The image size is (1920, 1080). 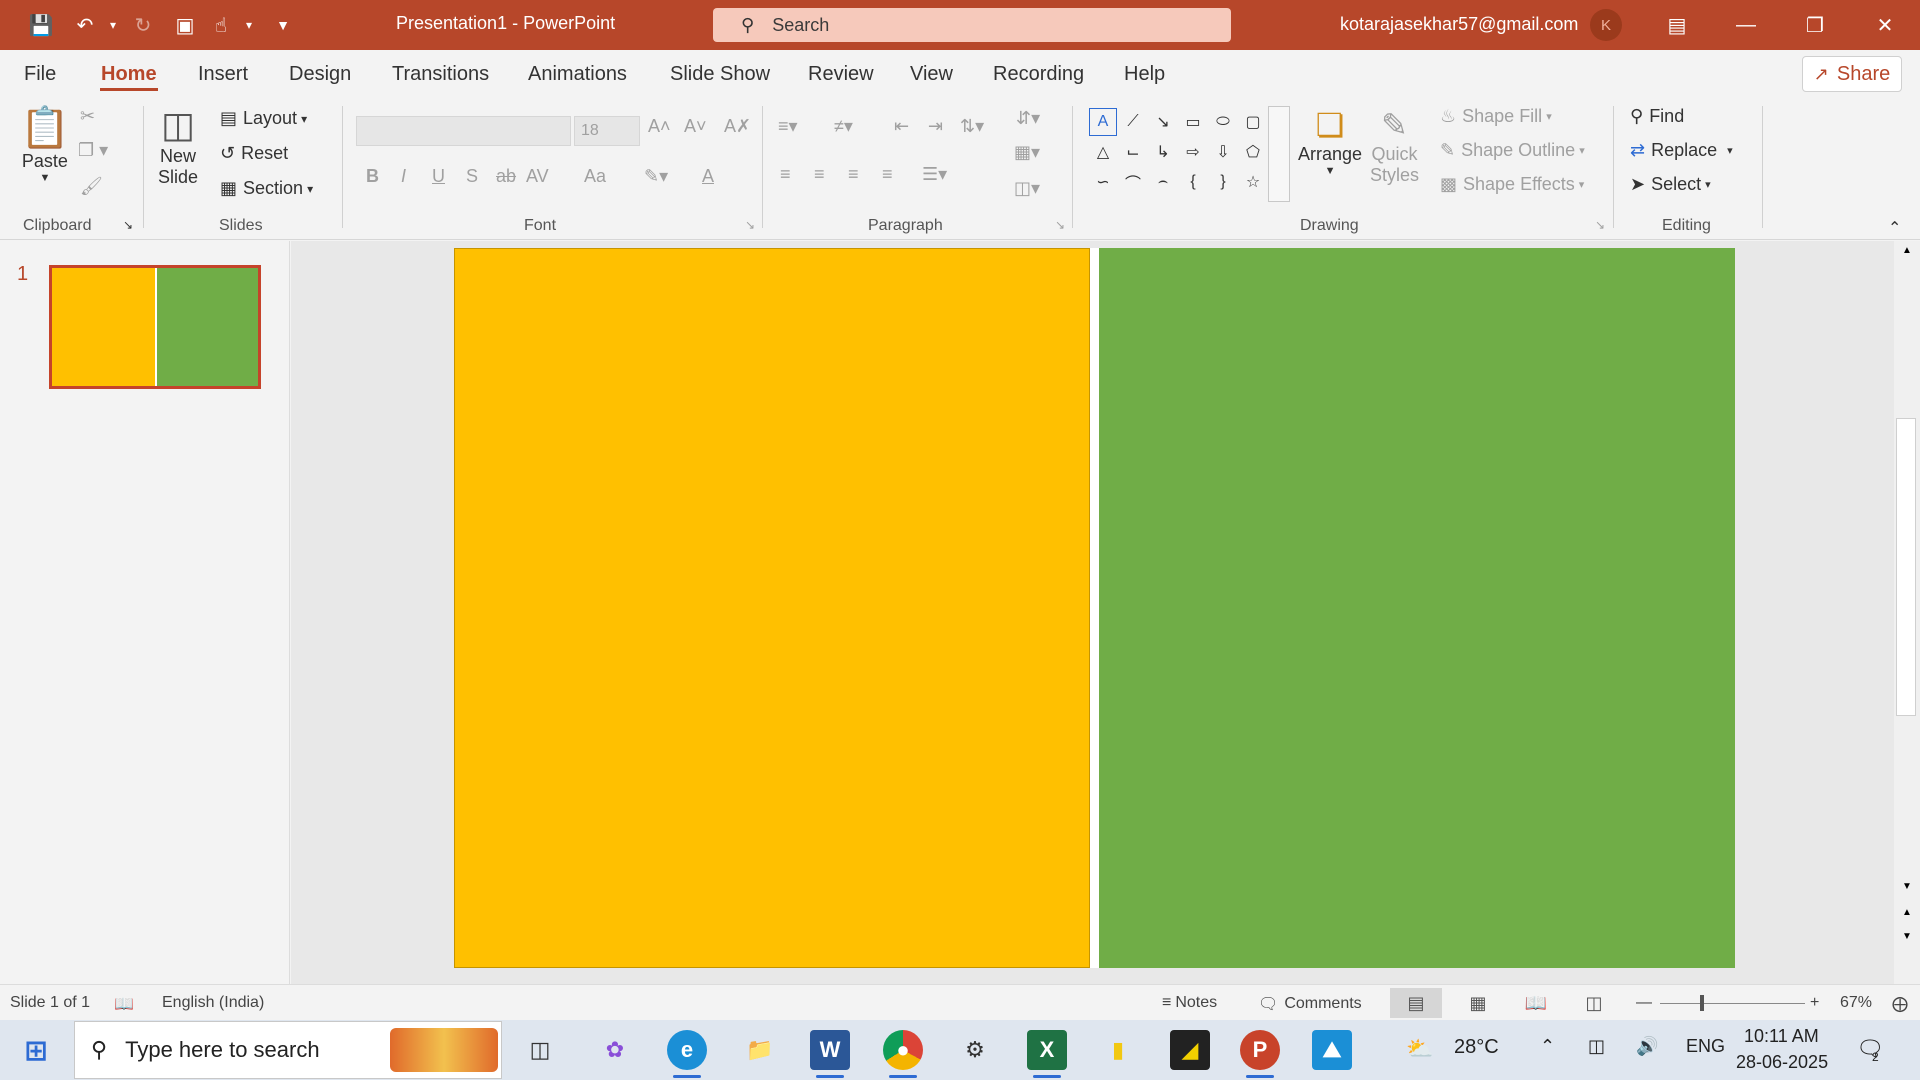 What do you see at coordinates (1512, 150) in the screenshot?
I see `shape-outline-button: ✎ Shape Outline ▾` at bounding box center [1512, 150].